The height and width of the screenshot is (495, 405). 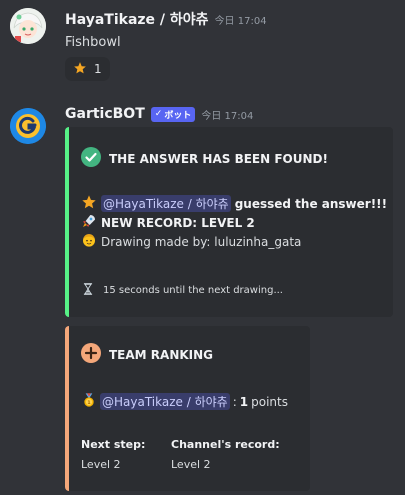 I want to click on drawing-line: Drawing made by: luluzinha_gata, so click(x=191, y=241).